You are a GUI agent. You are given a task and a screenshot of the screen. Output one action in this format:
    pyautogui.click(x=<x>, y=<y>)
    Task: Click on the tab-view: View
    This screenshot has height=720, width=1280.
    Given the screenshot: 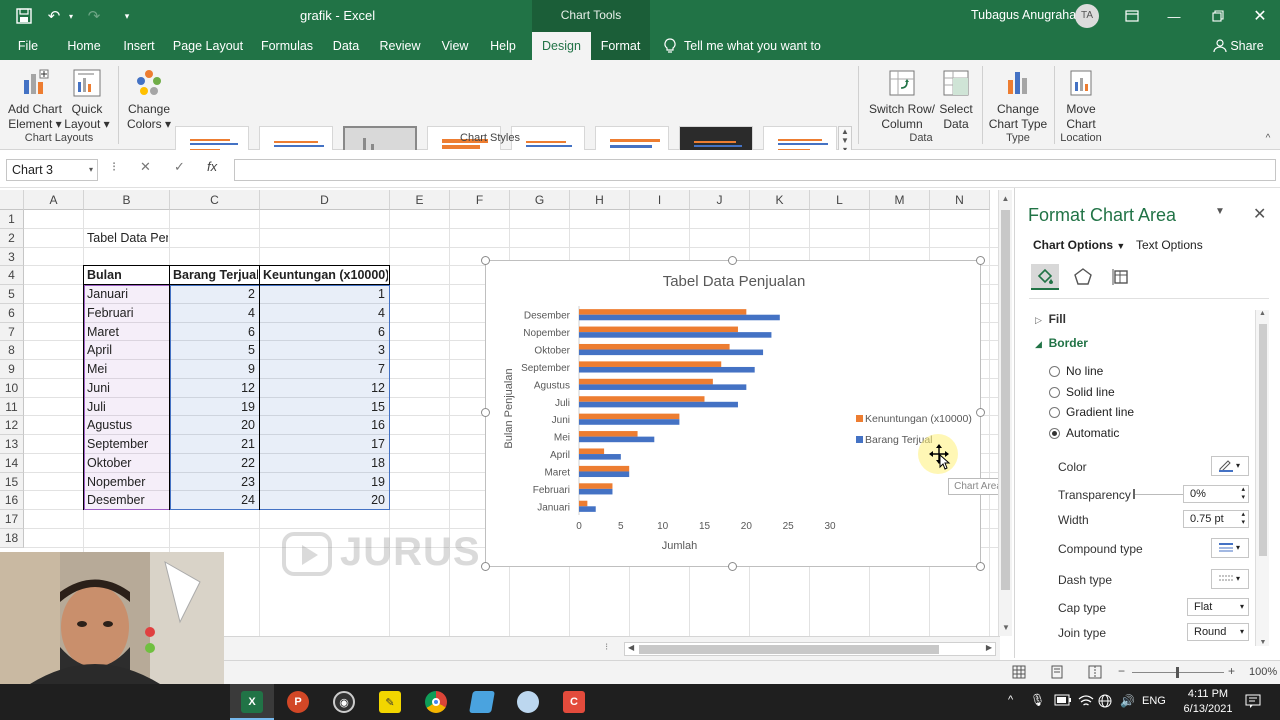 What is the action you would take?
    pyautogui.click(x=455, y=46)
    